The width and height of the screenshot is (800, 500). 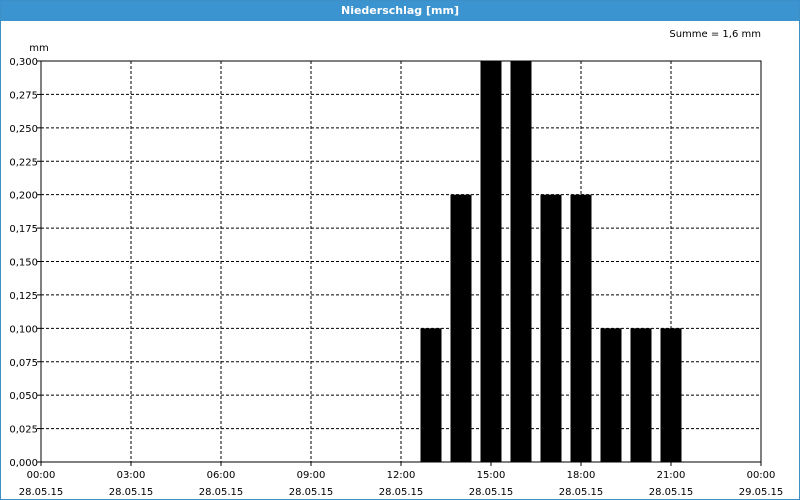 I want to click on x-tick-time: 15:00, so click(x=491, y=475).